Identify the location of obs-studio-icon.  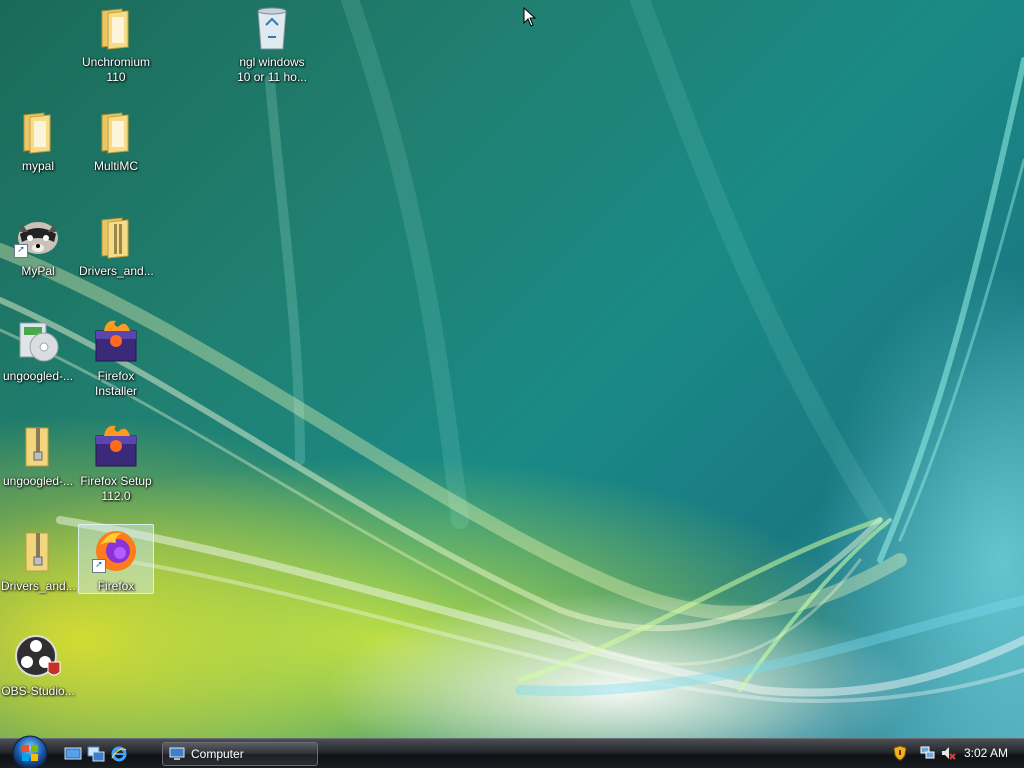
(38, 656).